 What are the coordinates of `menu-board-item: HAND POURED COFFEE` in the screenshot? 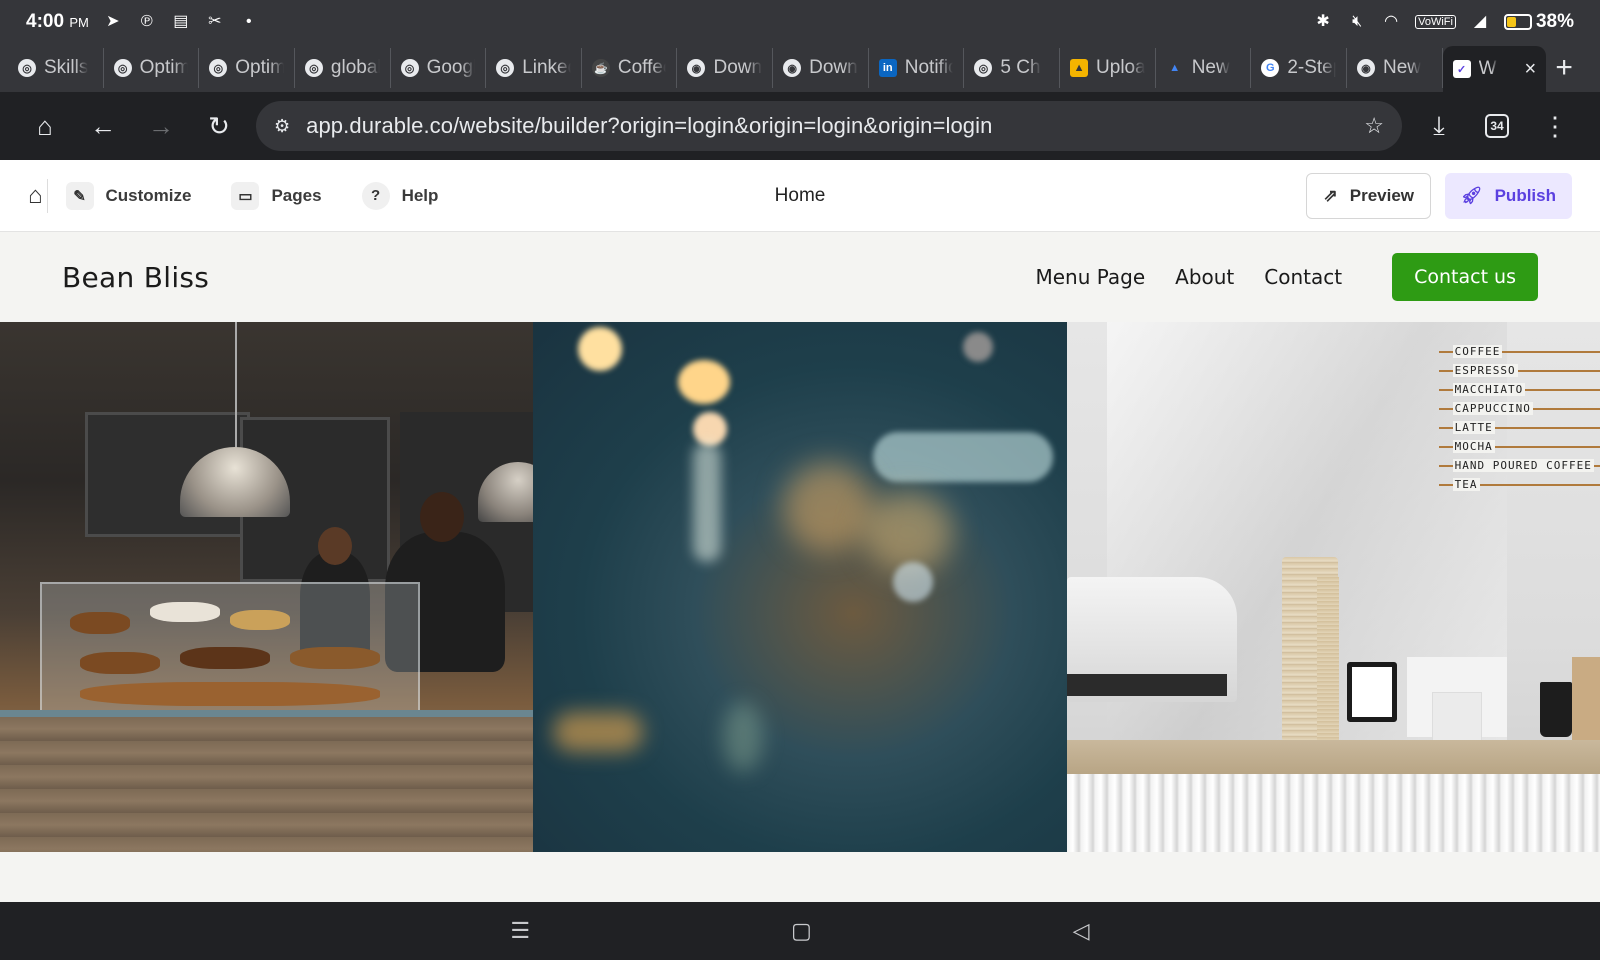 It's located at (1523, 465).